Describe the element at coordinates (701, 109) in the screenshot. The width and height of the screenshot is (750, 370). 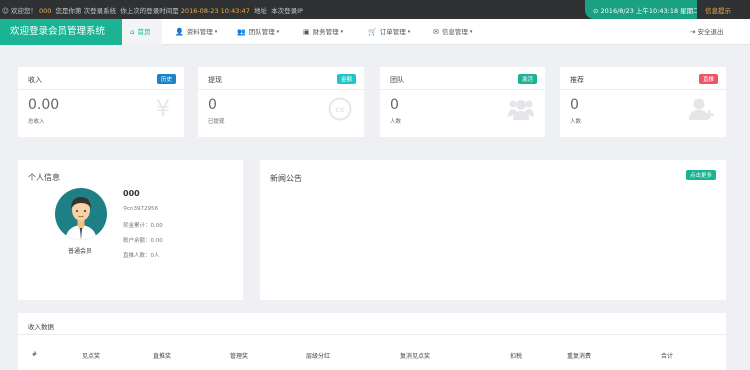
I see `user-plus-icon` at that location.